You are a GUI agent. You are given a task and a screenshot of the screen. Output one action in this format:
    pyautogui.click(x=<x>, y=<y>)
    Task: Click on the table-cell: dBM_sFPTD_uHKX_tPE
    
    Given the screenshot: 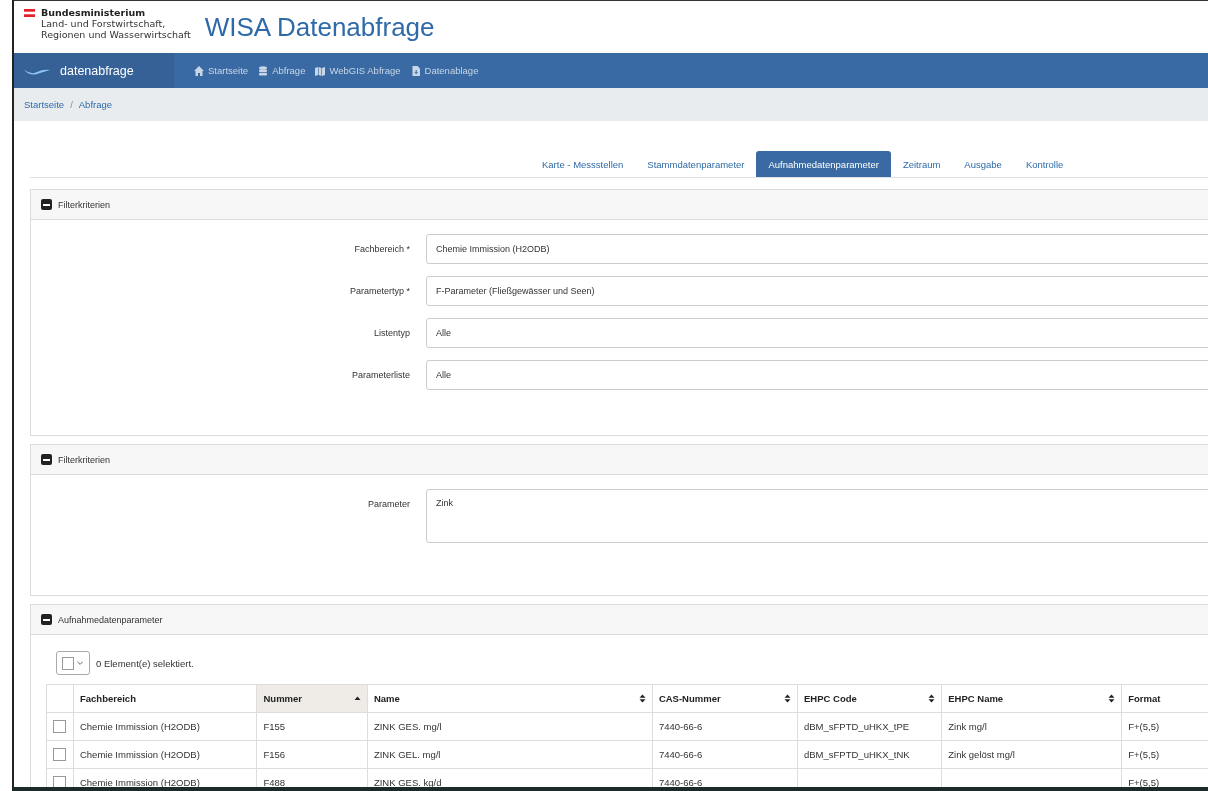 What is the action you would take?
    pyautogui.click(x=869, y=726)
    